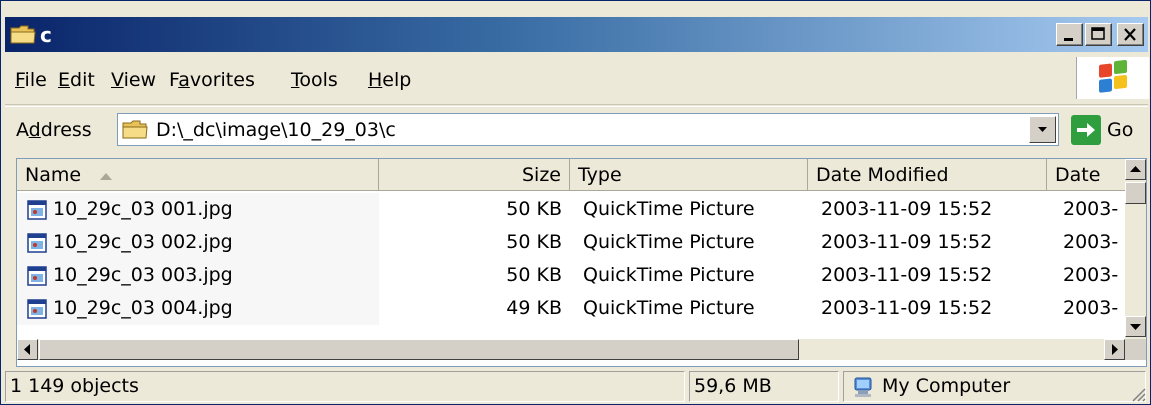 This screenshot has width=1151, height=405. What do you see at coordinates (375, 80) in the screenshot?
I see `menu-help-accel: H` at bounding box center [375, 80].